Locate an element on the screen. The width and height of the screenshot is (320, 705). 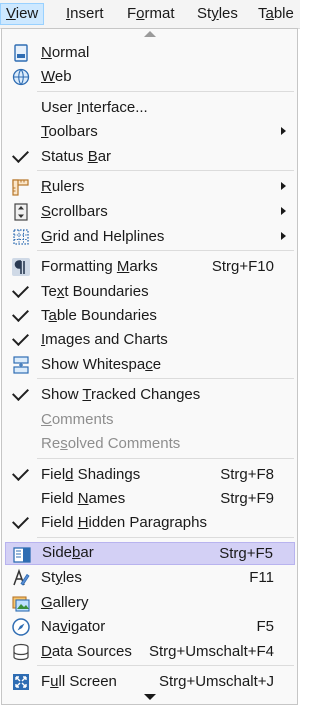
menu-item-toolbars: Toolbars is located at coordinates (150, 131).